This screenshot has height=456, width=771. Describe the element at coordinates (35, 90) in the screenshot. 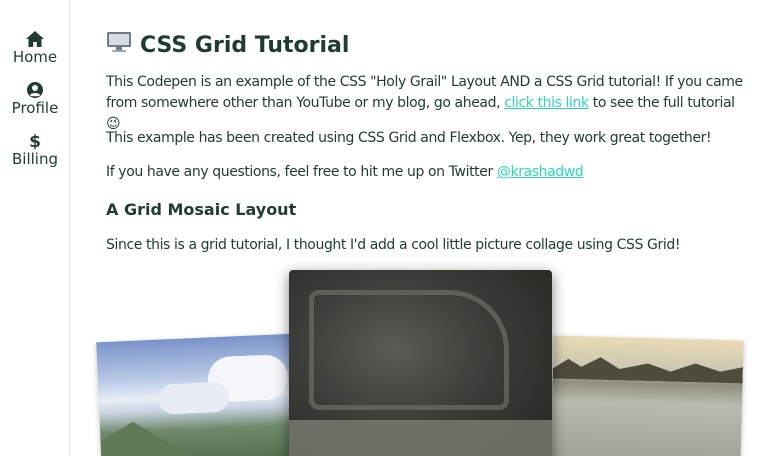

I see `user-circle-icon` at that location.